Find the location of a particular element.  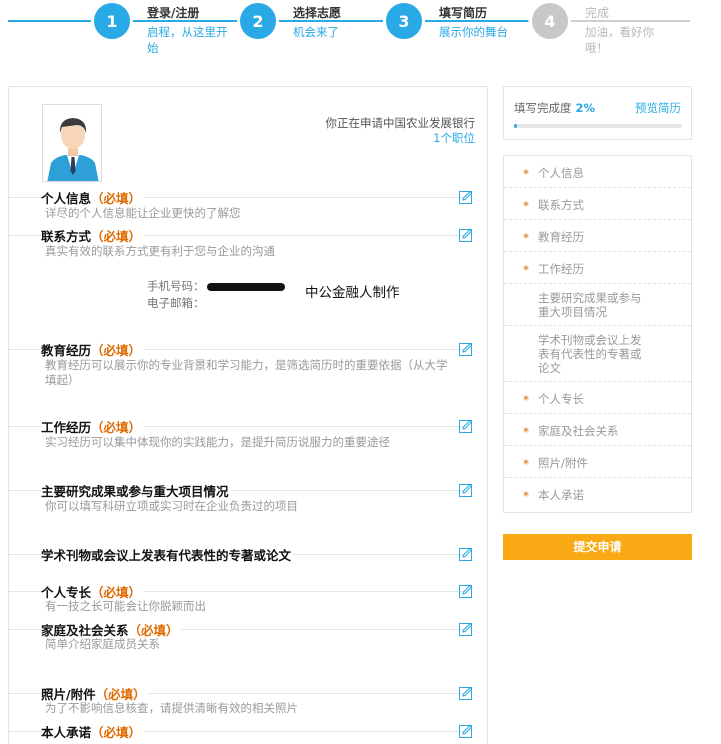

step-4-circle: 4 is located at coordinates (550, 21).